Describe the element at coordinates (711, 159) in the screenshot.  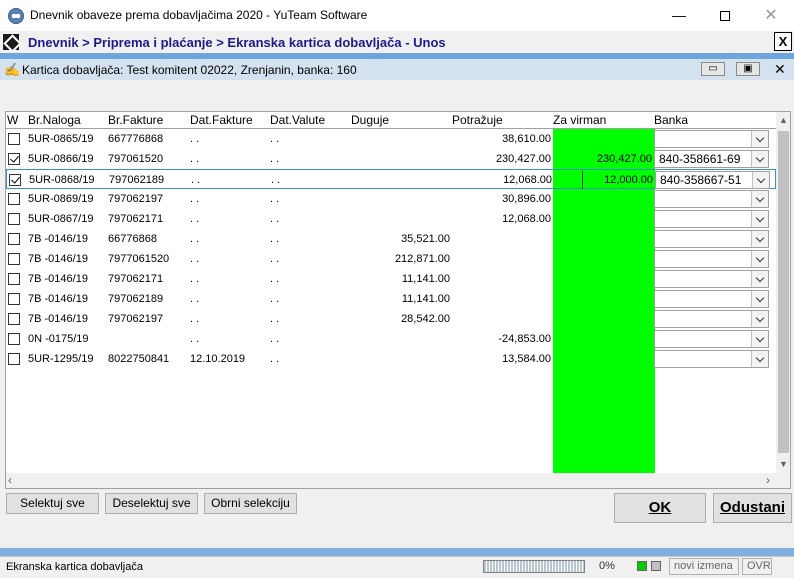
I see `bank-select: 840-358661-69` at that location.